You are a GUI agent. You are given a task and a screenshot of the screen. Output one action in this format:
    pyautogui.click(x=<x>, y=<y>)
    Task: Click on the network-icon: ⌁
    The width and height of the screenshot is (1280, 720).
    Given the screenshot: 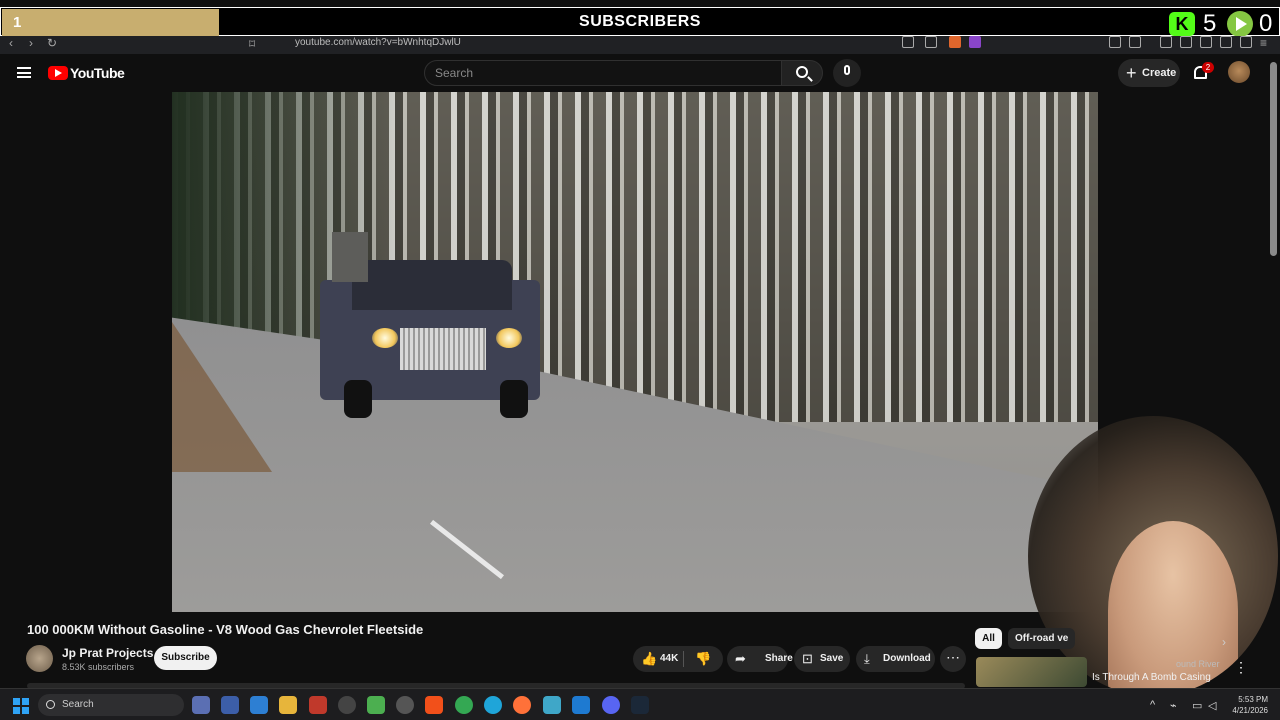 What is the action you would take?
    pyautogui.click(x=1173, y=705)
    